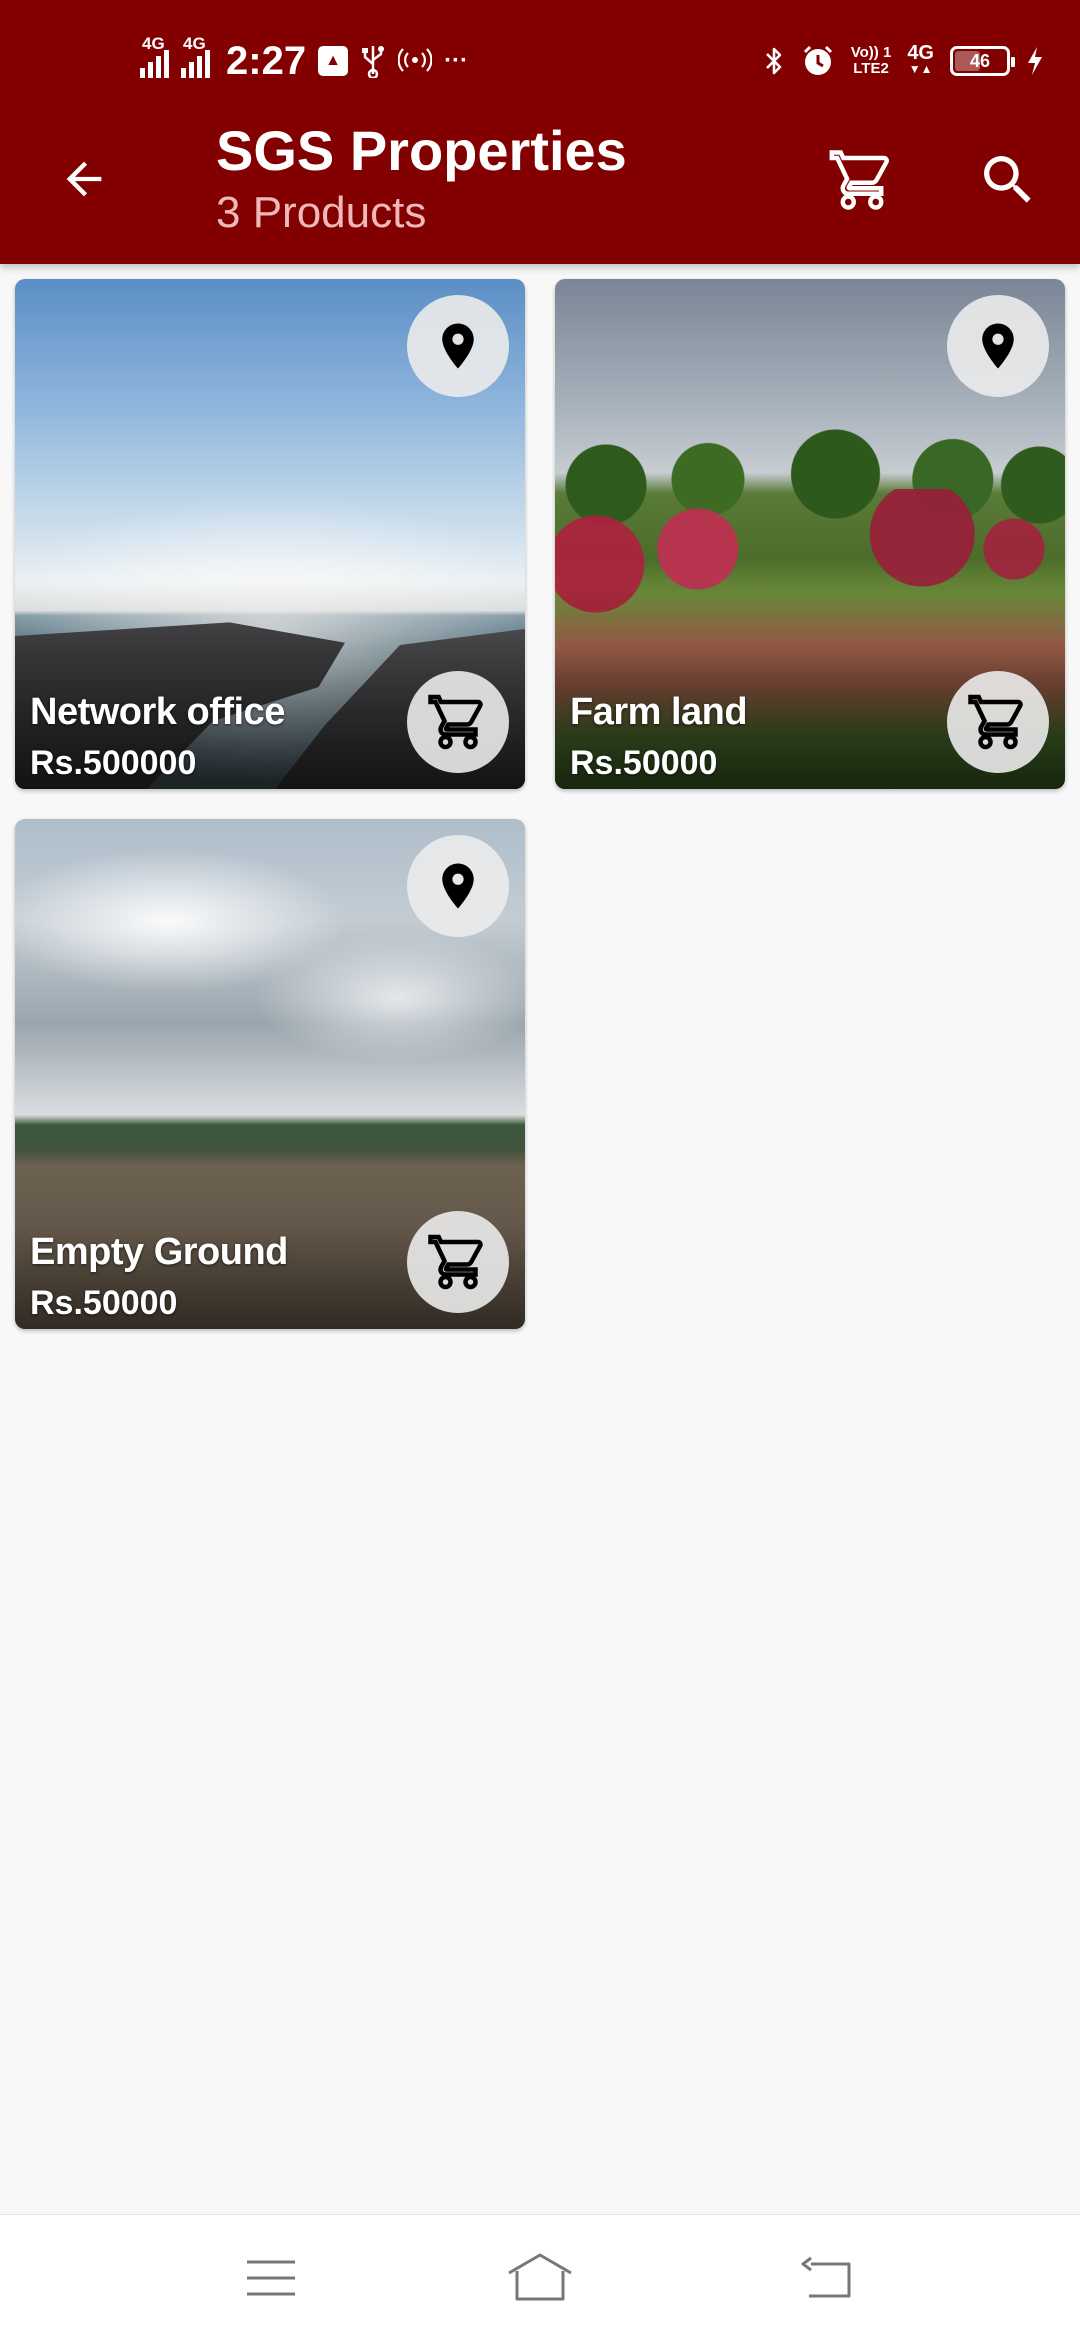  I want to click on usb-icon, so click(373, 61).